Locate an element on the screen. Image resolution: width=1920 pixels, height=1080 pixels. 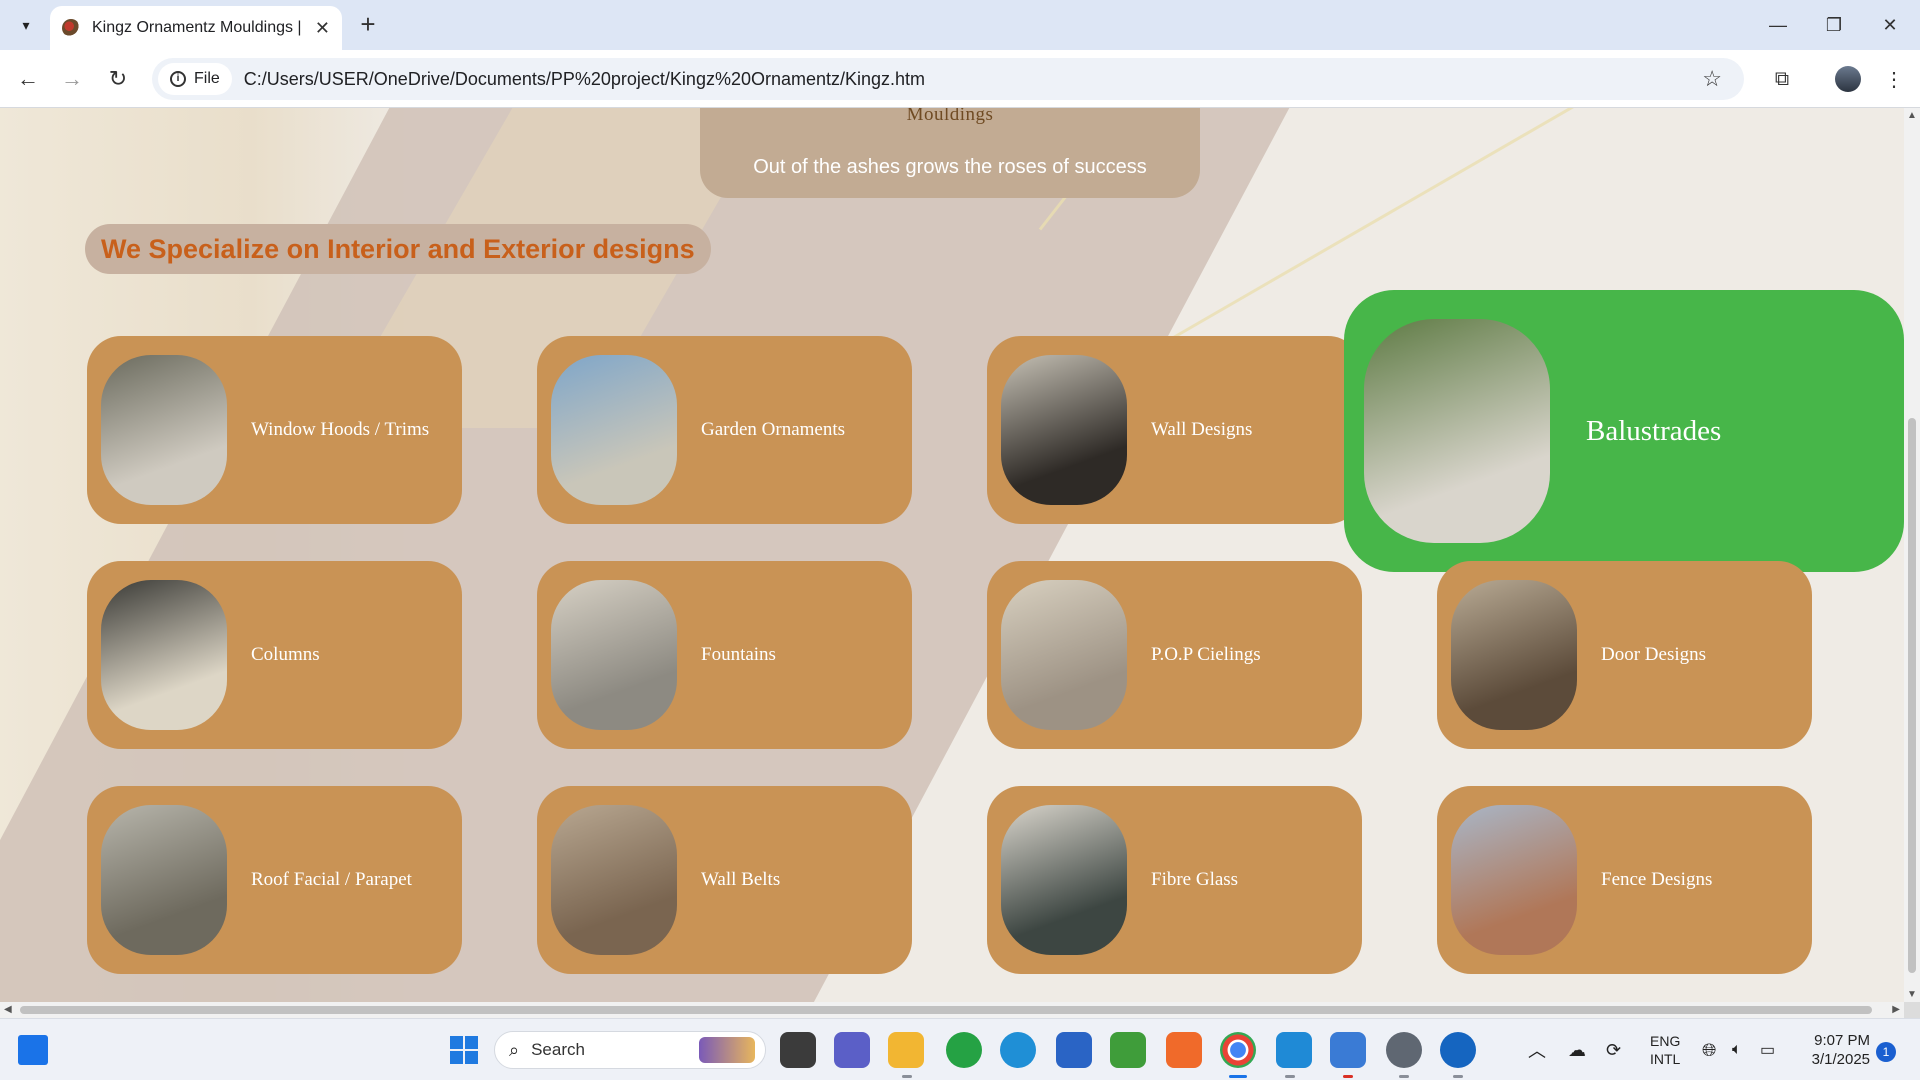
site-favicon-icon is located at coordinates (71, 28).